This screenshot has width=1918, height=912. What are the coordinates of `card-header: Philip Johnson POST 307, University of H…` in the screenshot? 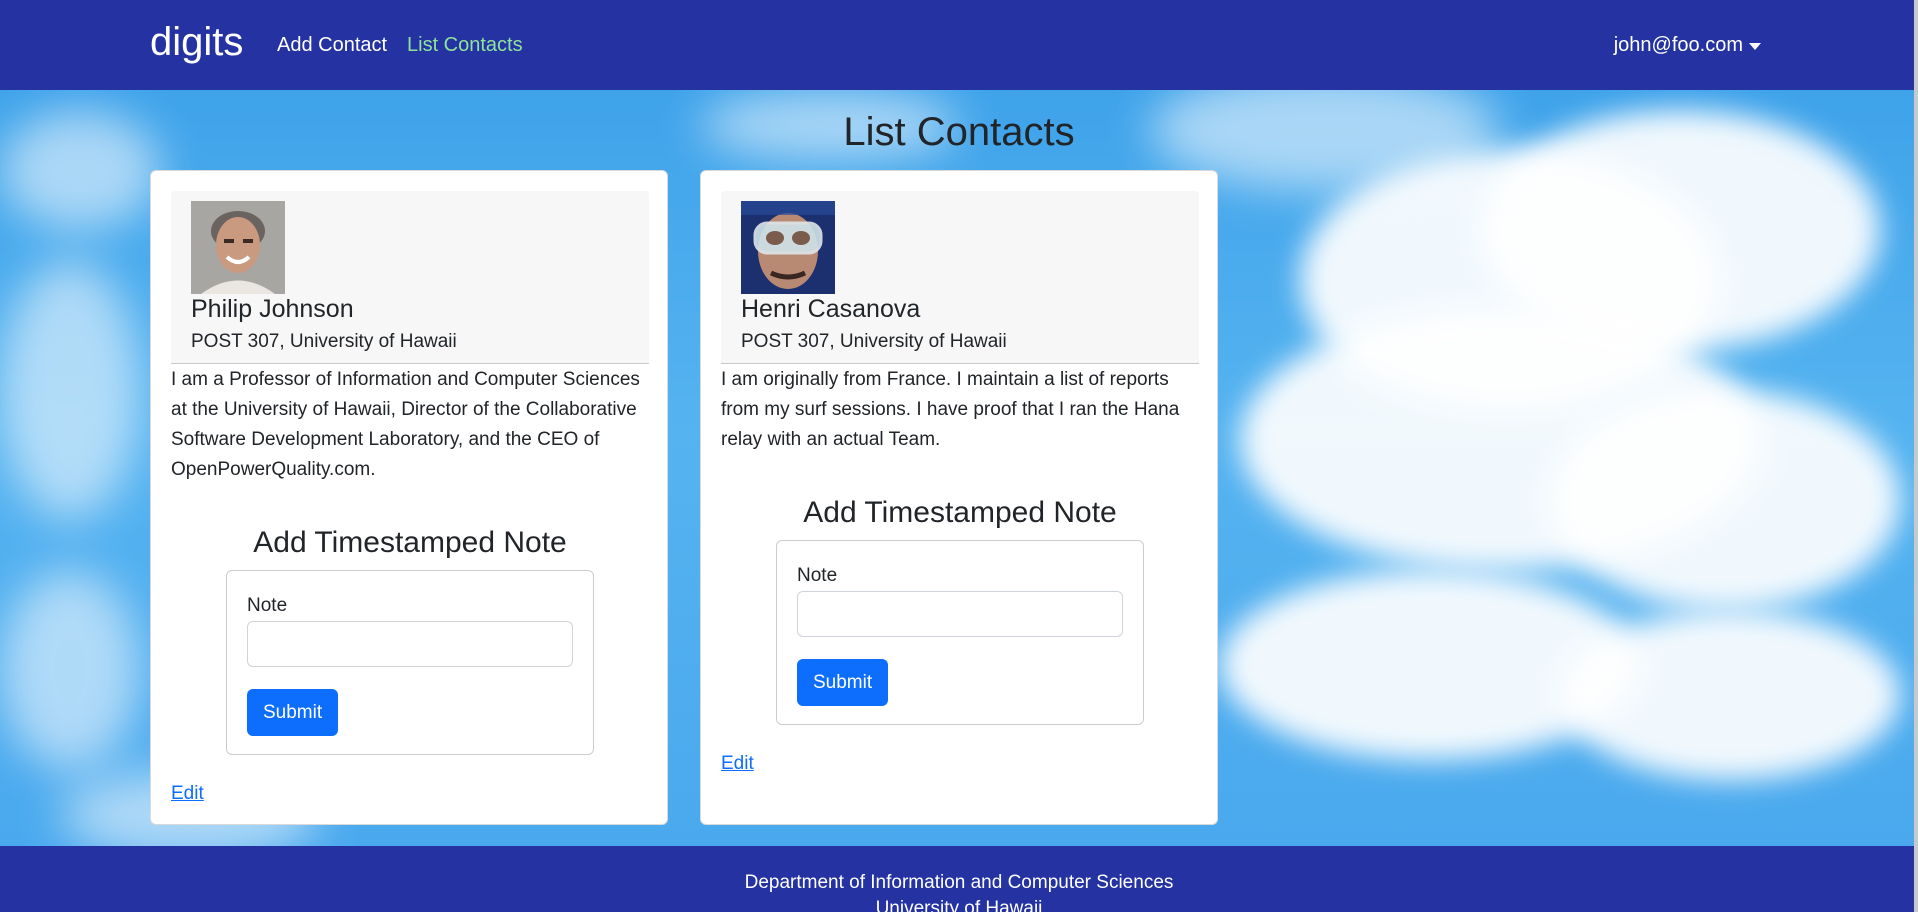 It's located at (410, 277).